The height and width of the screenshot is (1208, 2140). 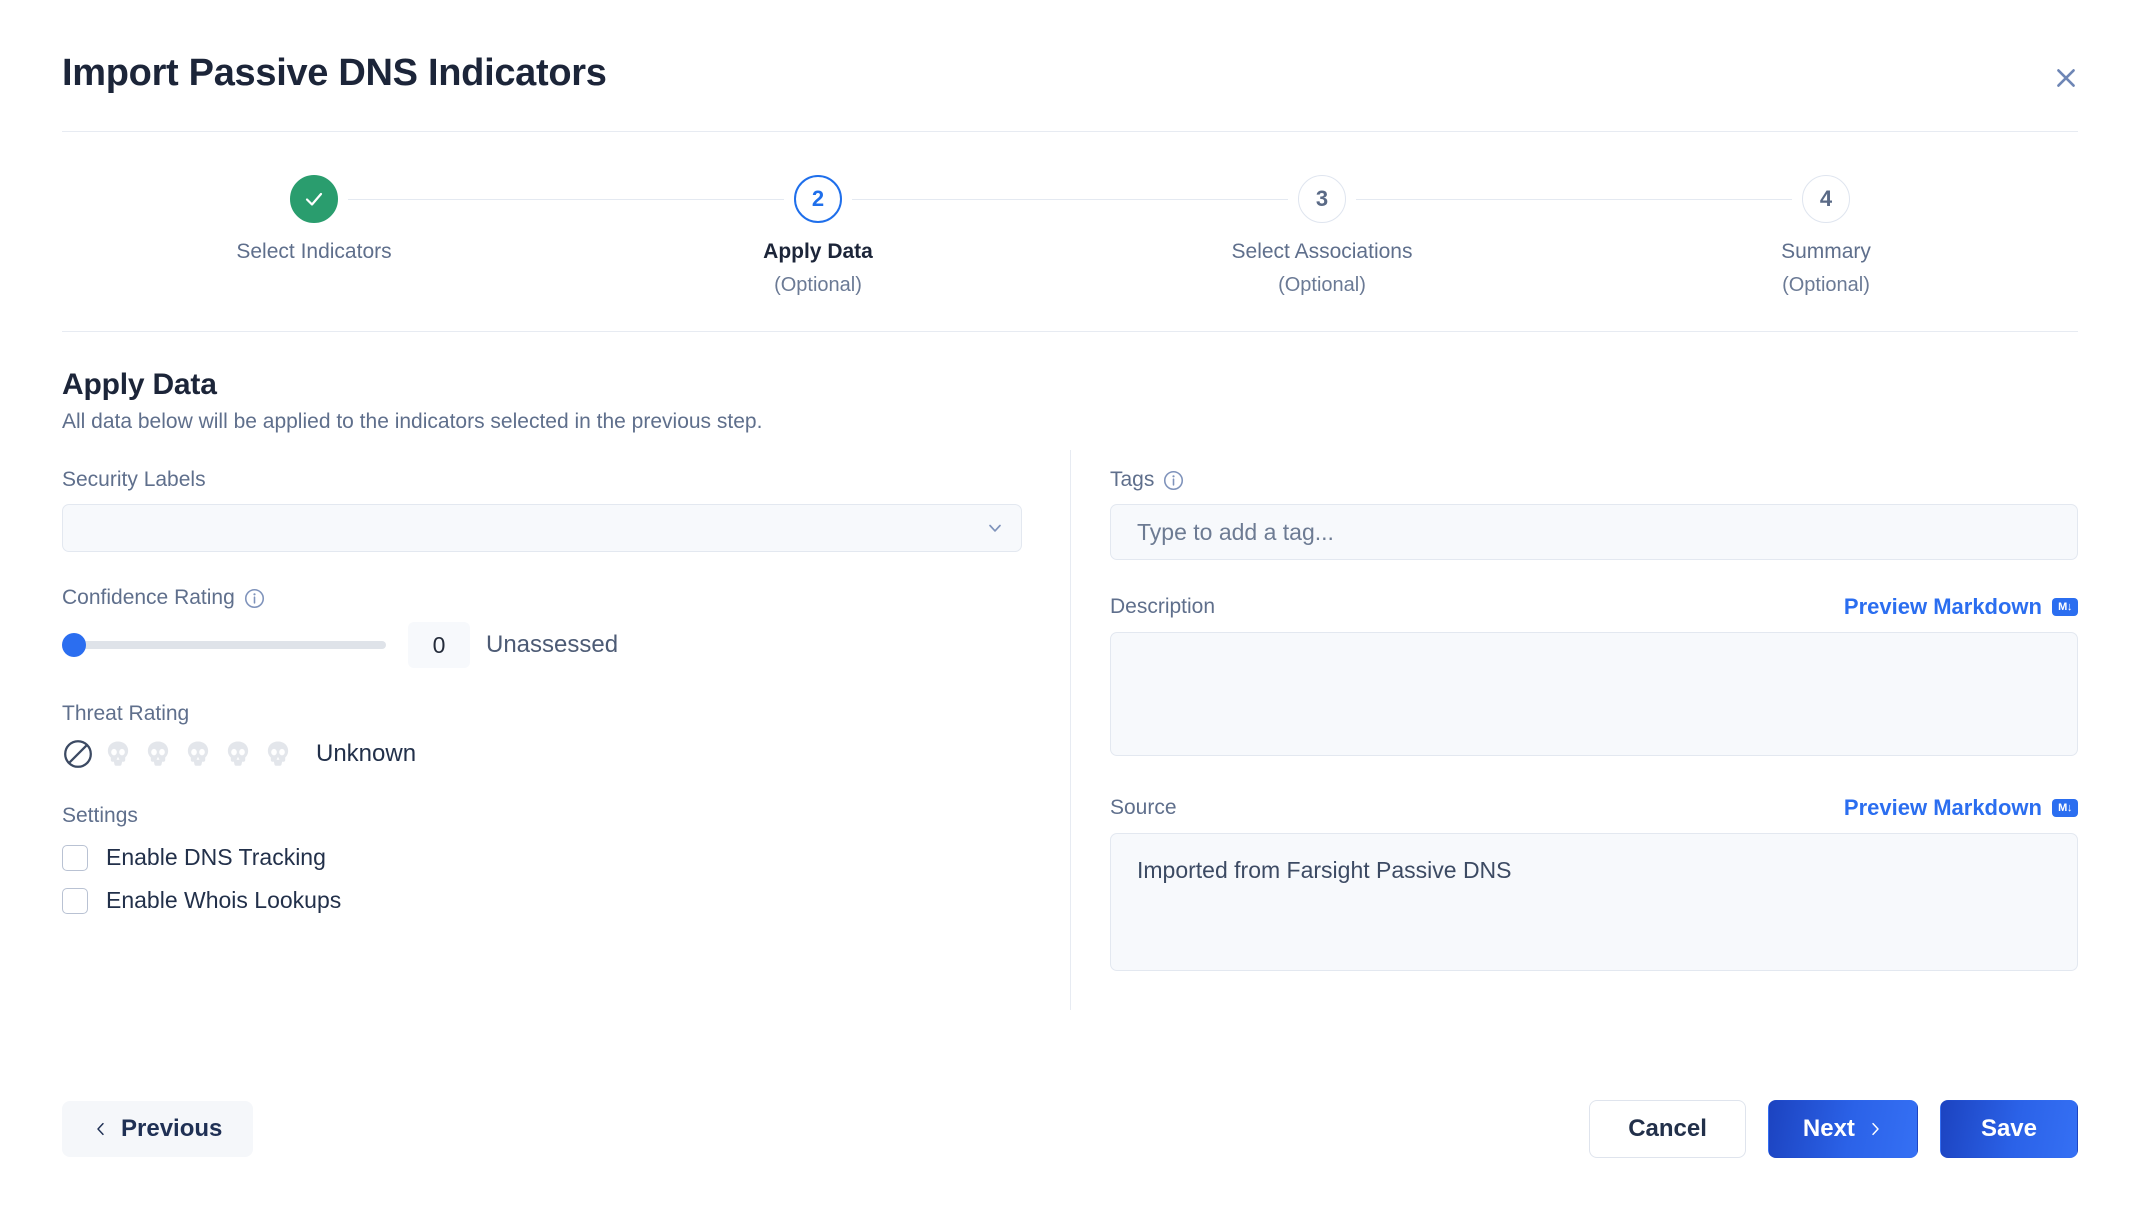 I want to click on save-button: Save, so click(x=2008, y=1129).